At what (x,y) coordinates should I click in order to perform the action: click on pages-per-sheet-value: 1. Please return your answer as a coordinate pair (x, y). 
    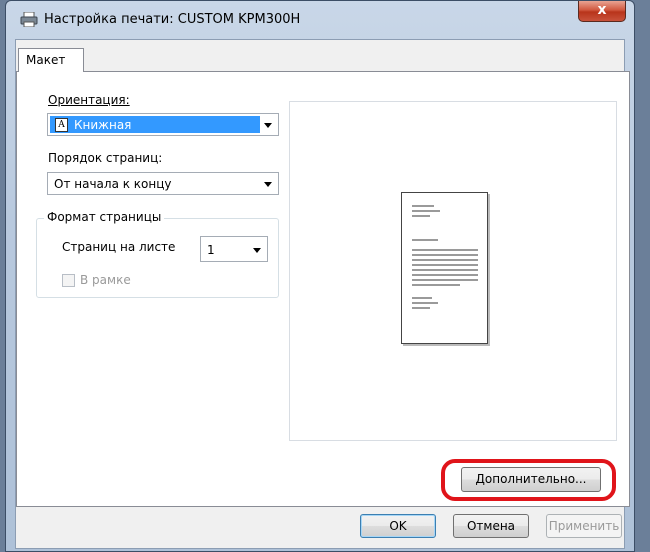
    Looking at the image, I should click on (211, 250).